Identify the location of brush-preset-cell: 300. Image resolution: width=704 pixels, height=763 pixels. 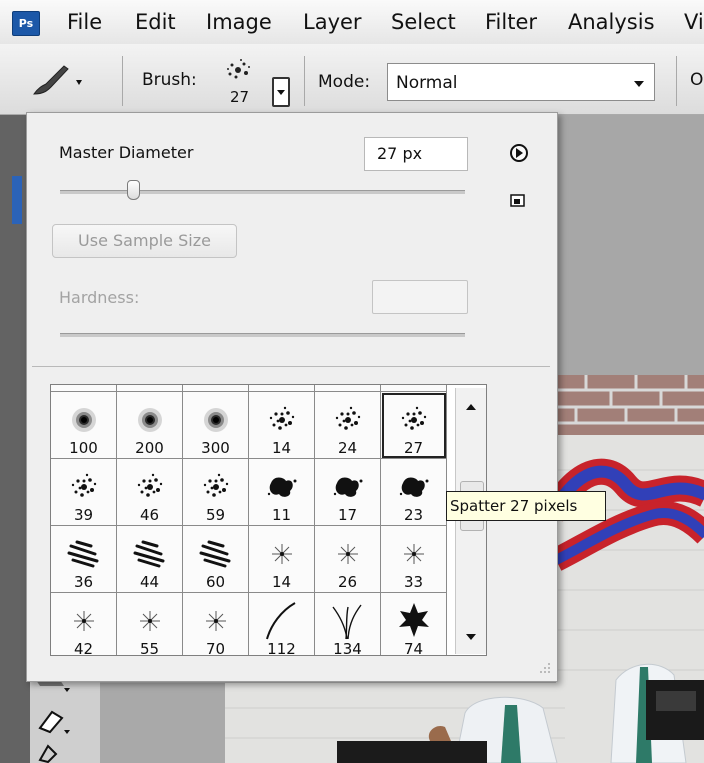
(216, 425).